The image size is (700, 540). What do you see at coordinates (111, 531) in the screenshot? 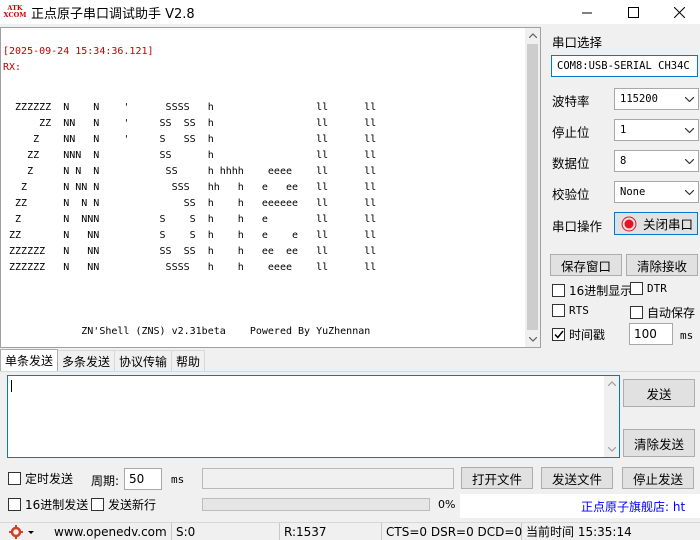
I see `website-label: www.openedv.com` at bounding box center [111, 531].